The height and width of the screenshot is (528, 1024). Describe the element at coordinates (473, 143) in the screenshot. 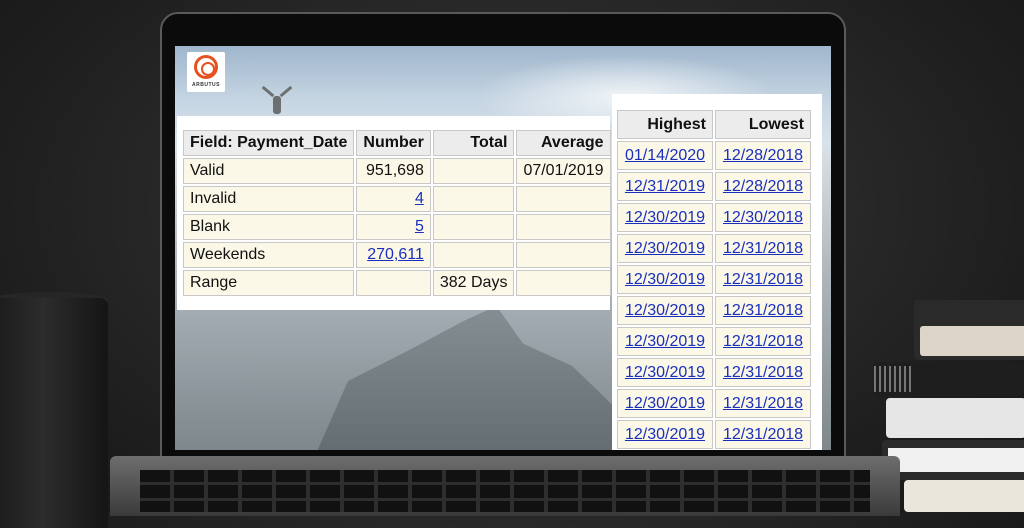

I see `column-header-total: Total` at that location.